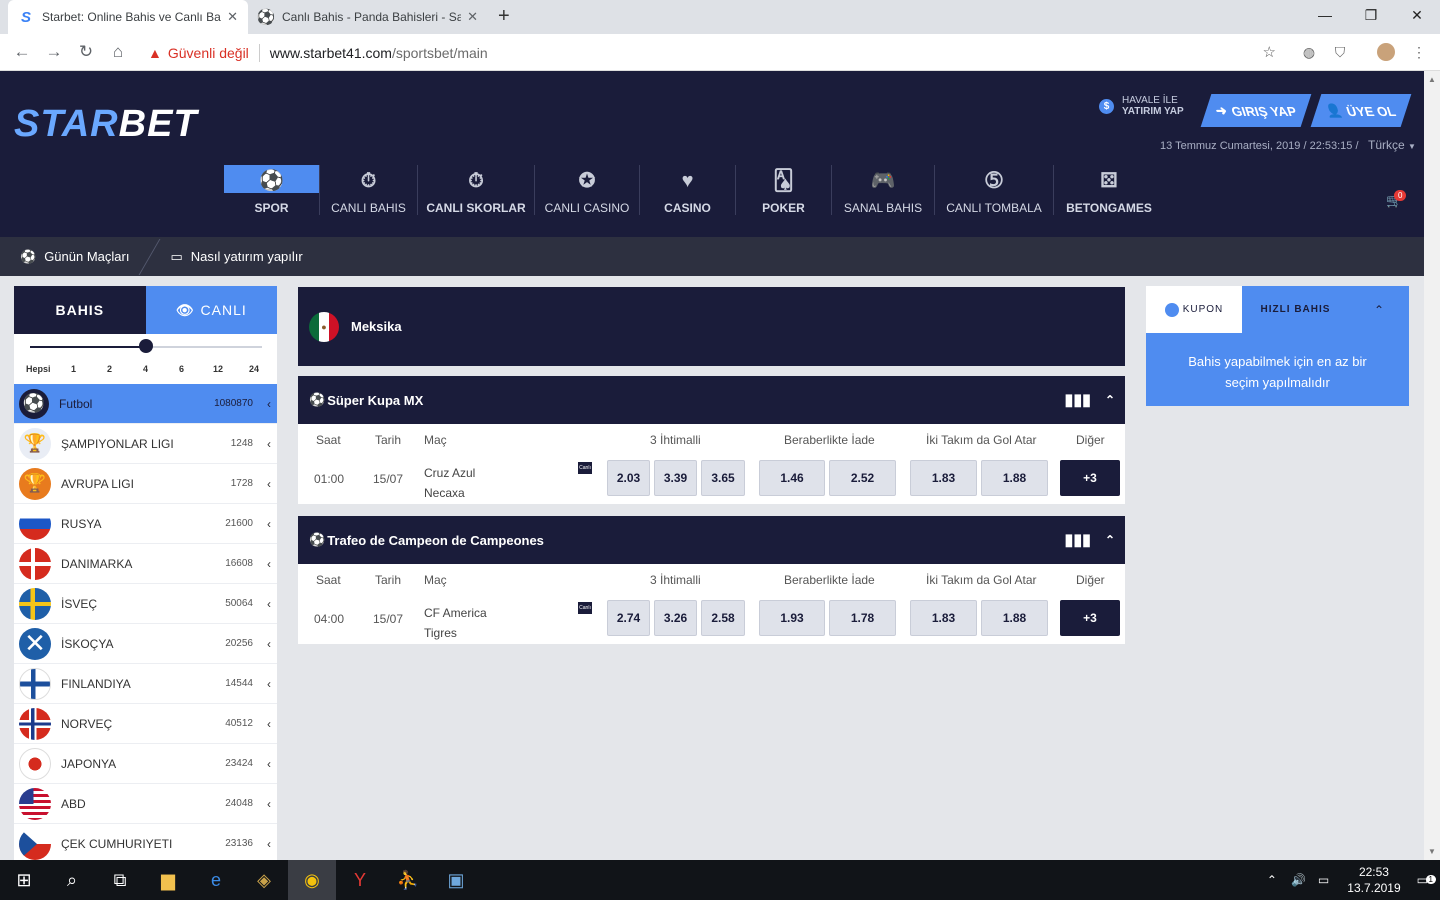 The height and width of the screenshot is (900, 1440). I want to click on odd-button: 3.26, so click(675, 618).